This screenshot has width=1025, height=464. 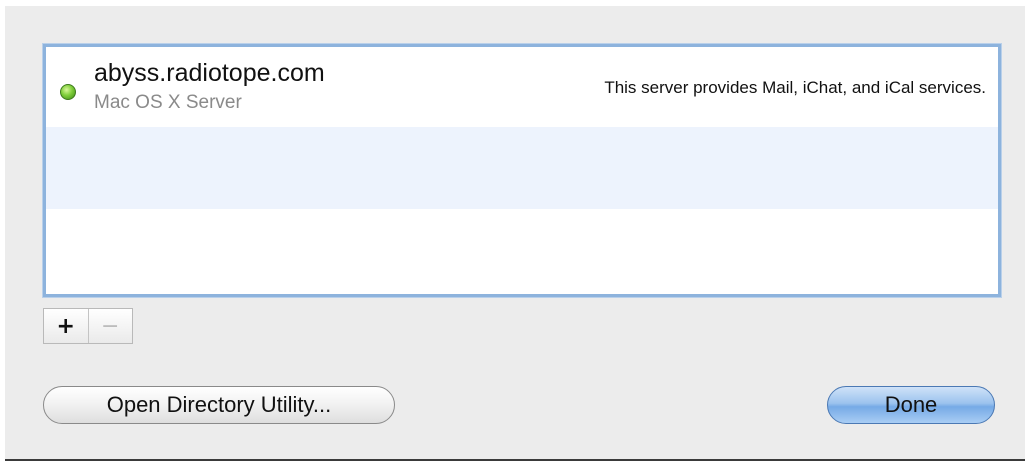 What do you see at coordinates (911, 405) in the screenshot?
I see `done-button: Done` at bounding box center [911, 405].